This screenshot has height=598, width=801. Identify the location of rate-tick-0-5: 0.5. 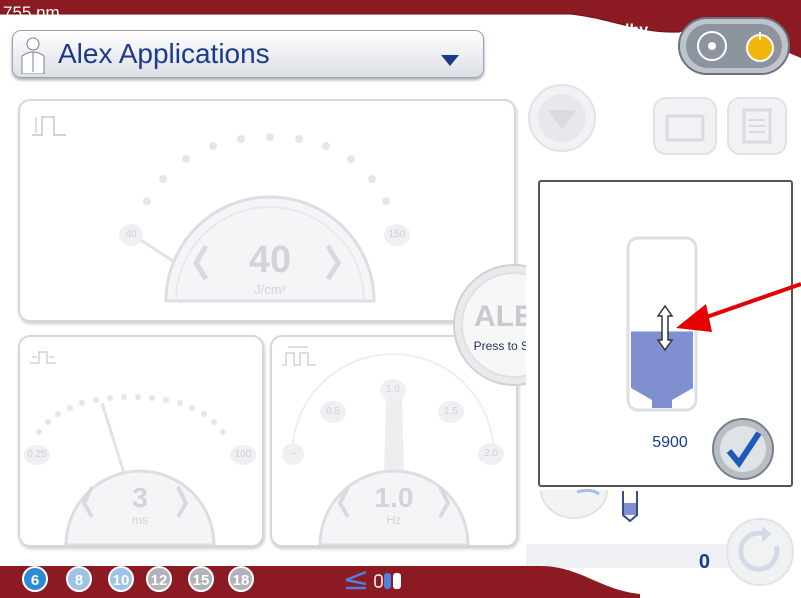
(333, 412).